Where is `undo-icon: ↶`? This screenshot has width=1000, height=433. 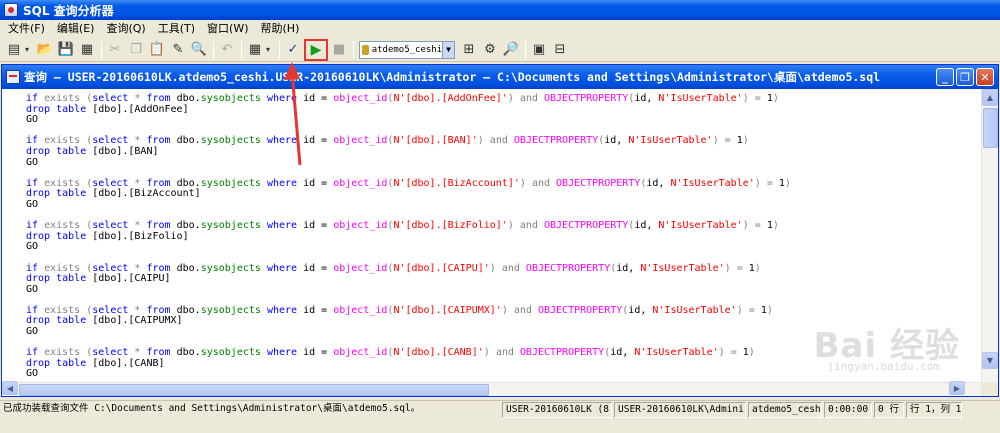 undo-icon: ↶ is located at coordinates (227, 50).